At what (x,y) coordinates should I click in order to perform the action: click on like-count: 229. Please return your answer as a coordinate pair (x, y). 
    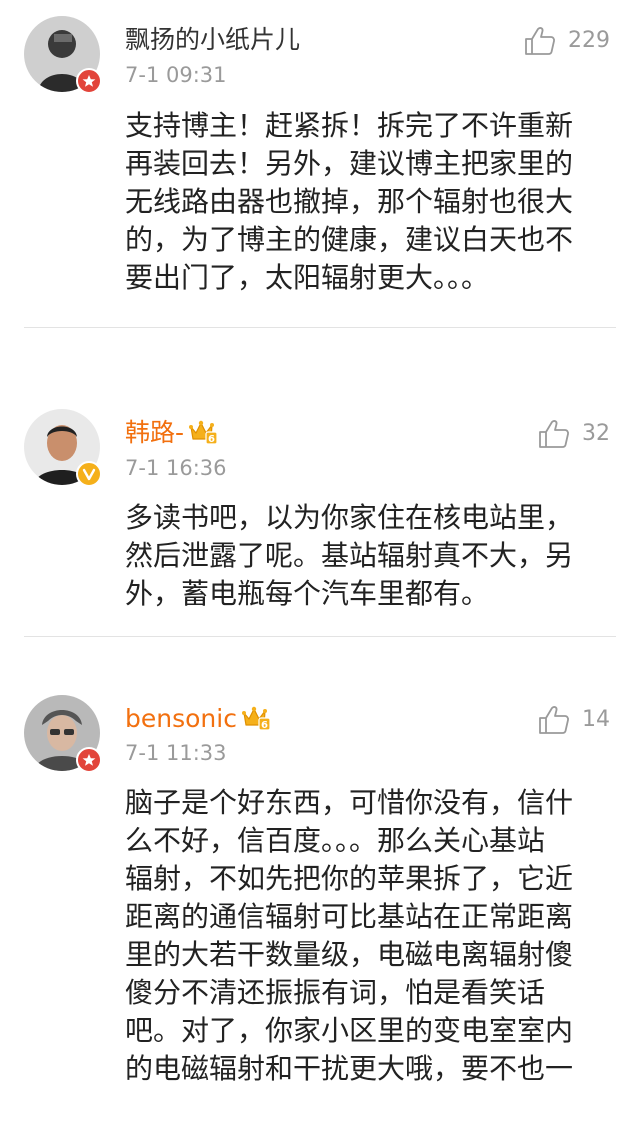
    Looking at the image, I should click on (589, 40).